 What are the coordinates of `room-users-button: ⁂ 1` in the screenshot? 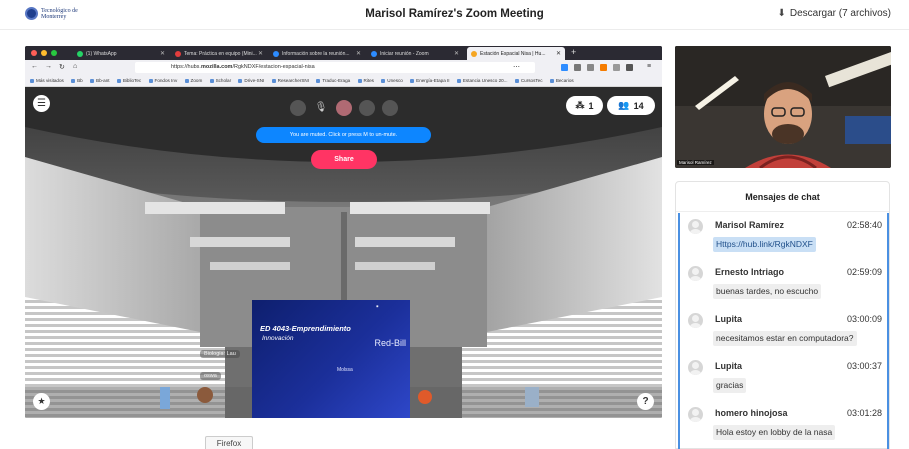 It's located at (584, 105).